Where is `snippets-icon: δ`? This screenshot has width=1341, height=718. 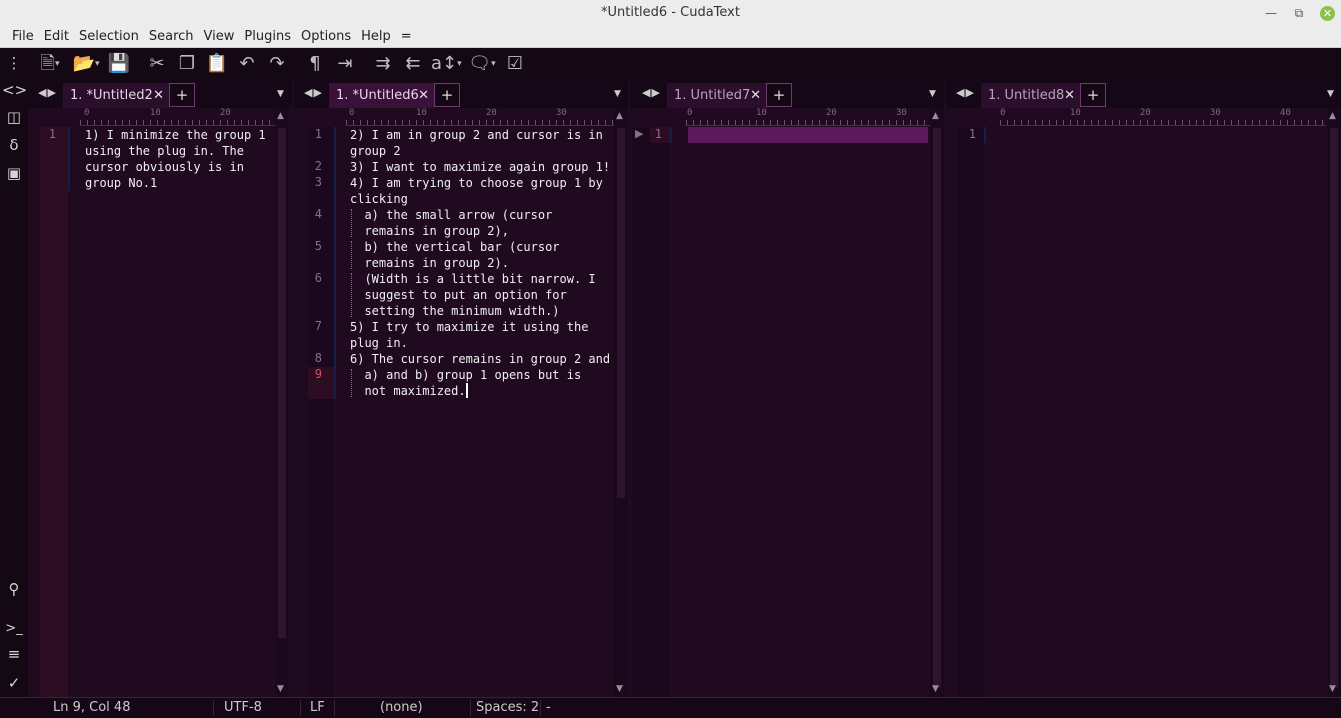
snippets-icon: δ is located at coordinates (14, 145).